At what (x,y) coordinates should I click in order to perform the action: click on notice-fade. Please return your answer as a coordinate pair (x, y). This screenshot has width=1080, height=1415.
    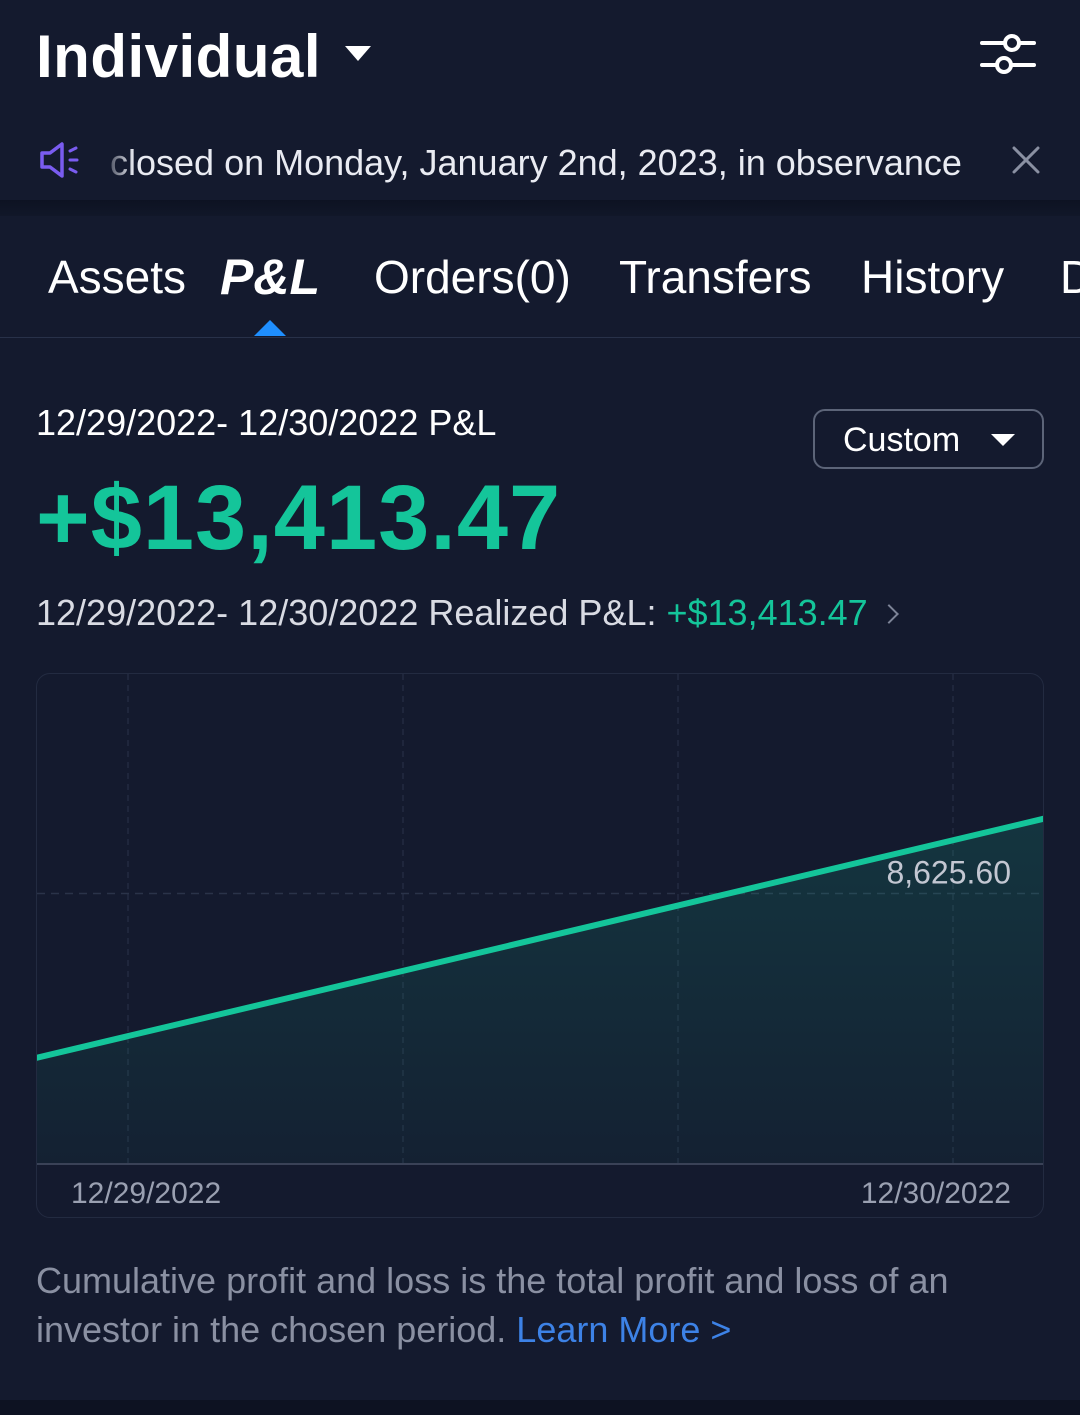
    Looking at the image, I should click on (117, 162).